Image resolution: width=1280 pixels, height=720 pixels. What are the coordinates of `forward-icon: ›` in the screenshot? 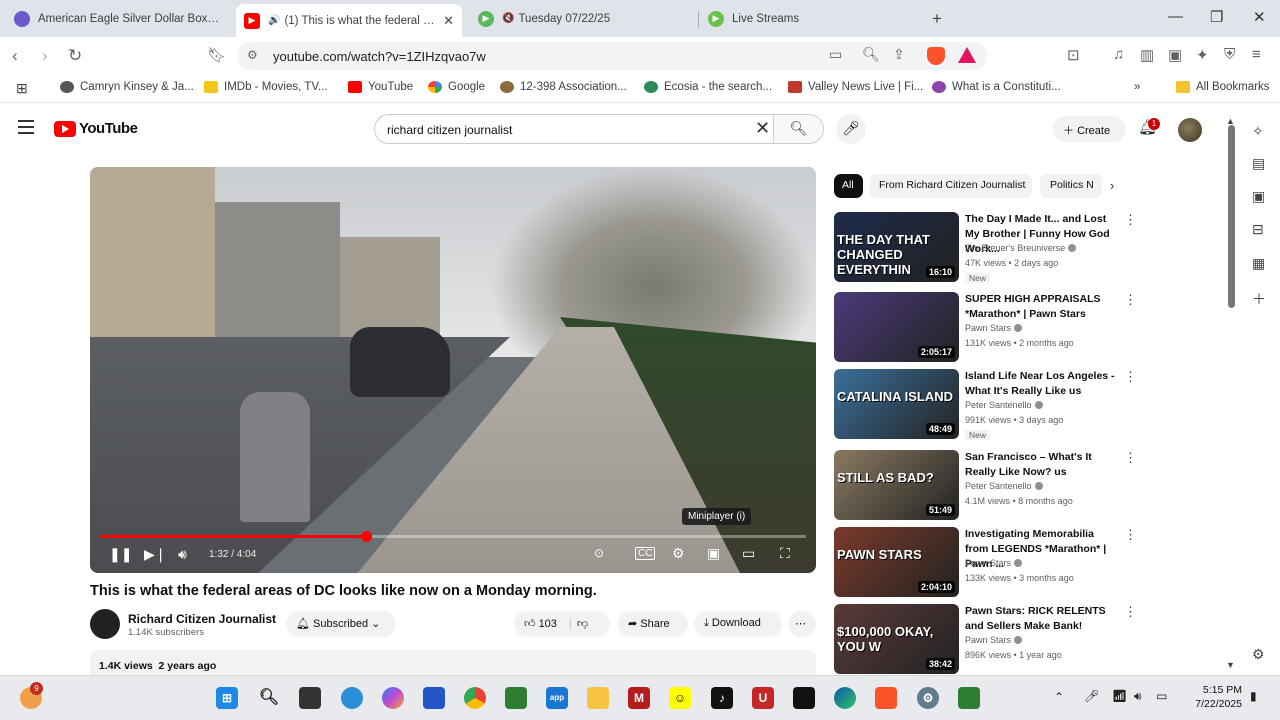 It's located at (45, 56).